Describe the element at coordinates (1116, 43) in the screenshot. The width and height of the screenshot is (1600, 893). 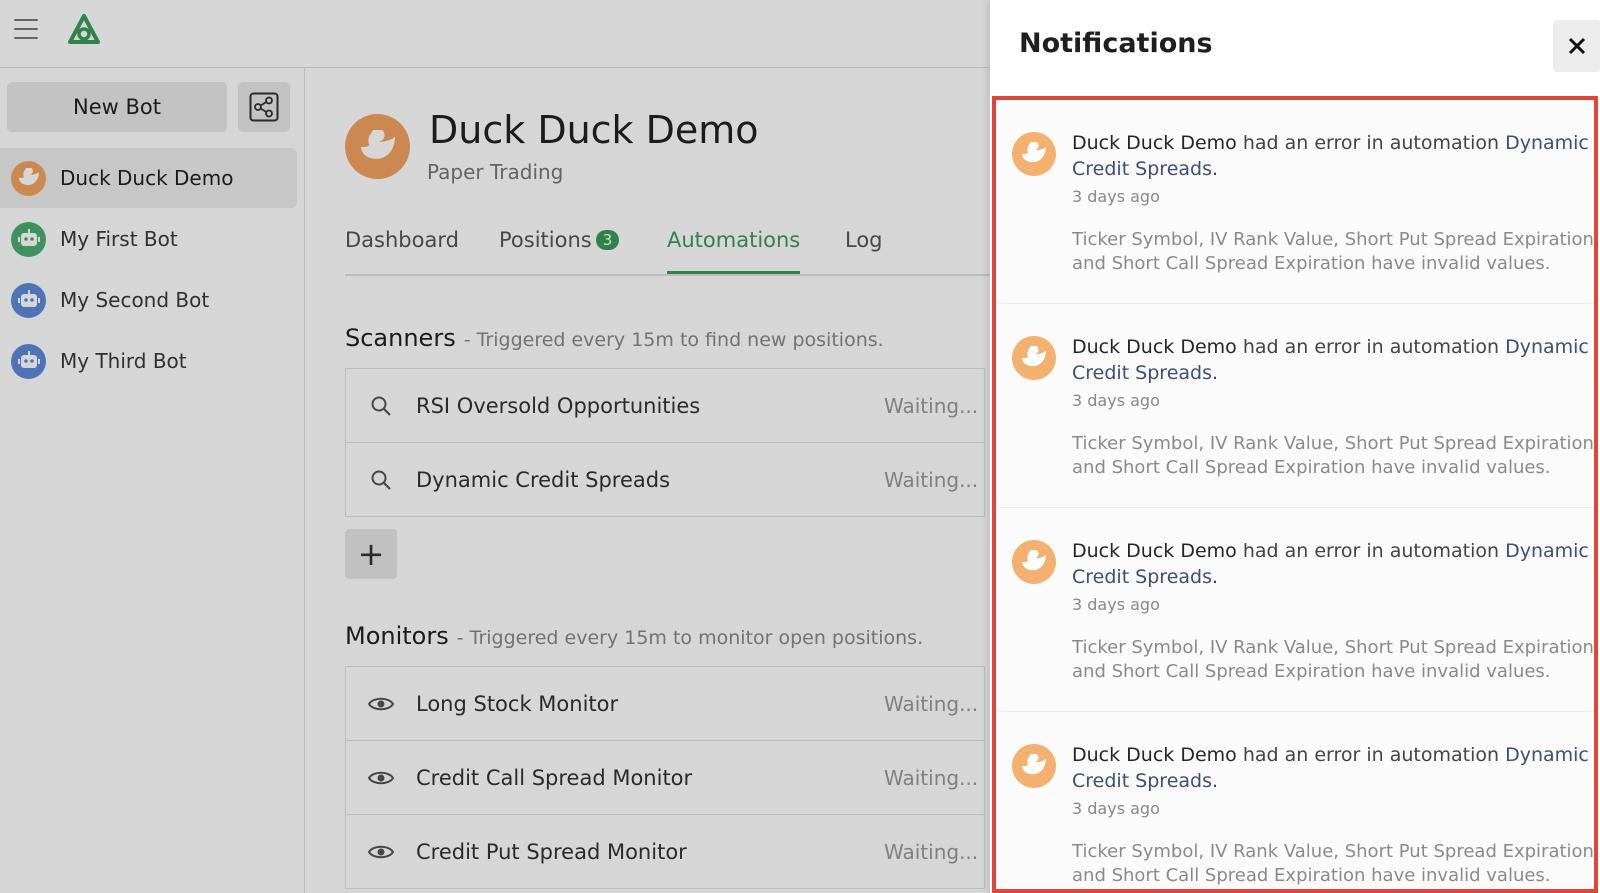
I see `drawer-title: Notifications` at that location.